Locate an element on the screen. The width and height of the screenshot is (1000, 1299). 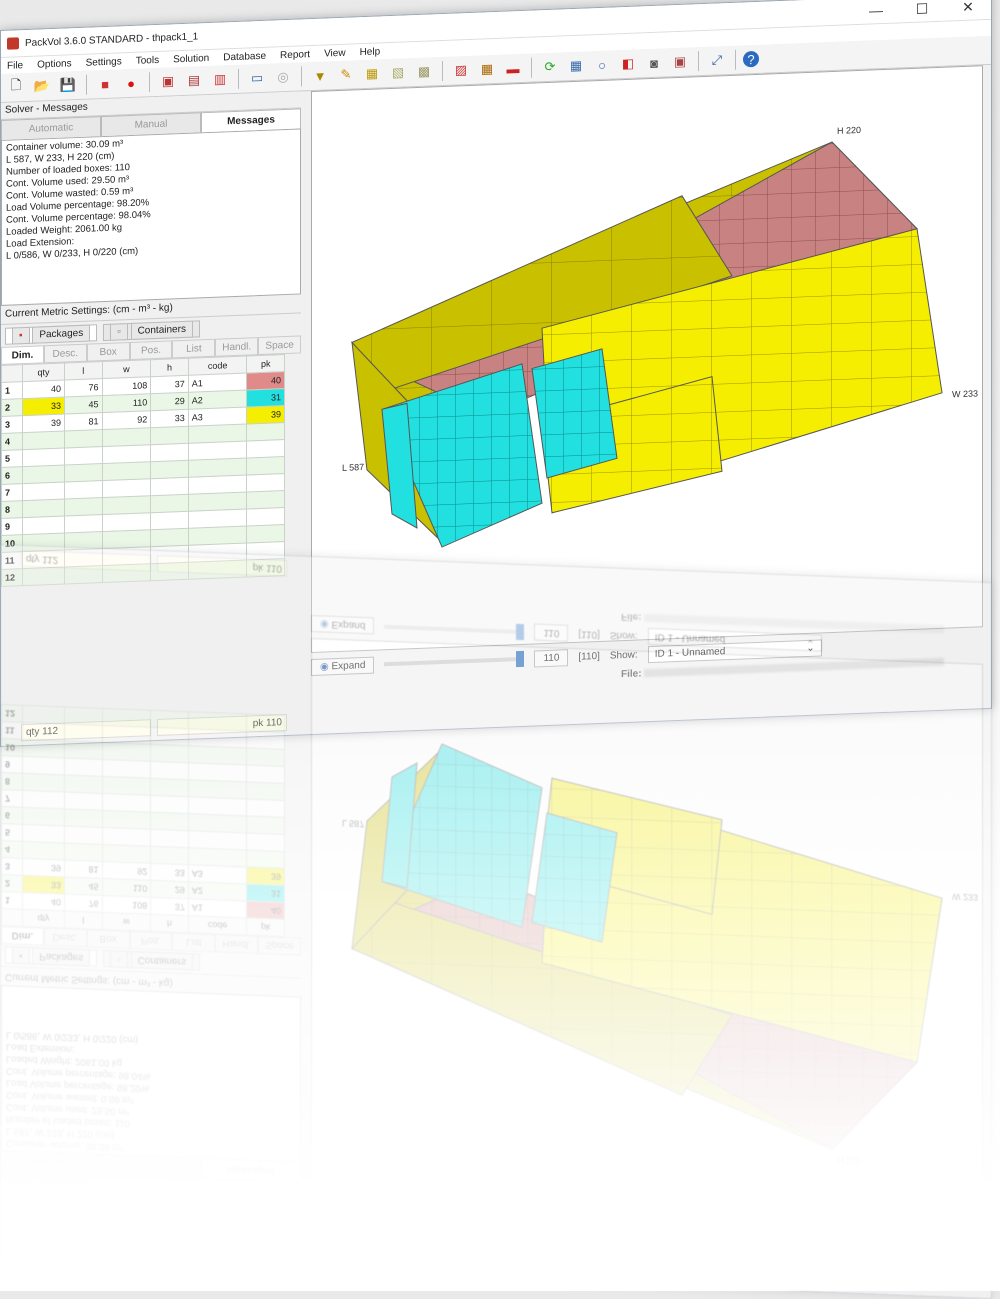
cell-h: 29 is located at coordinates (169, 401).